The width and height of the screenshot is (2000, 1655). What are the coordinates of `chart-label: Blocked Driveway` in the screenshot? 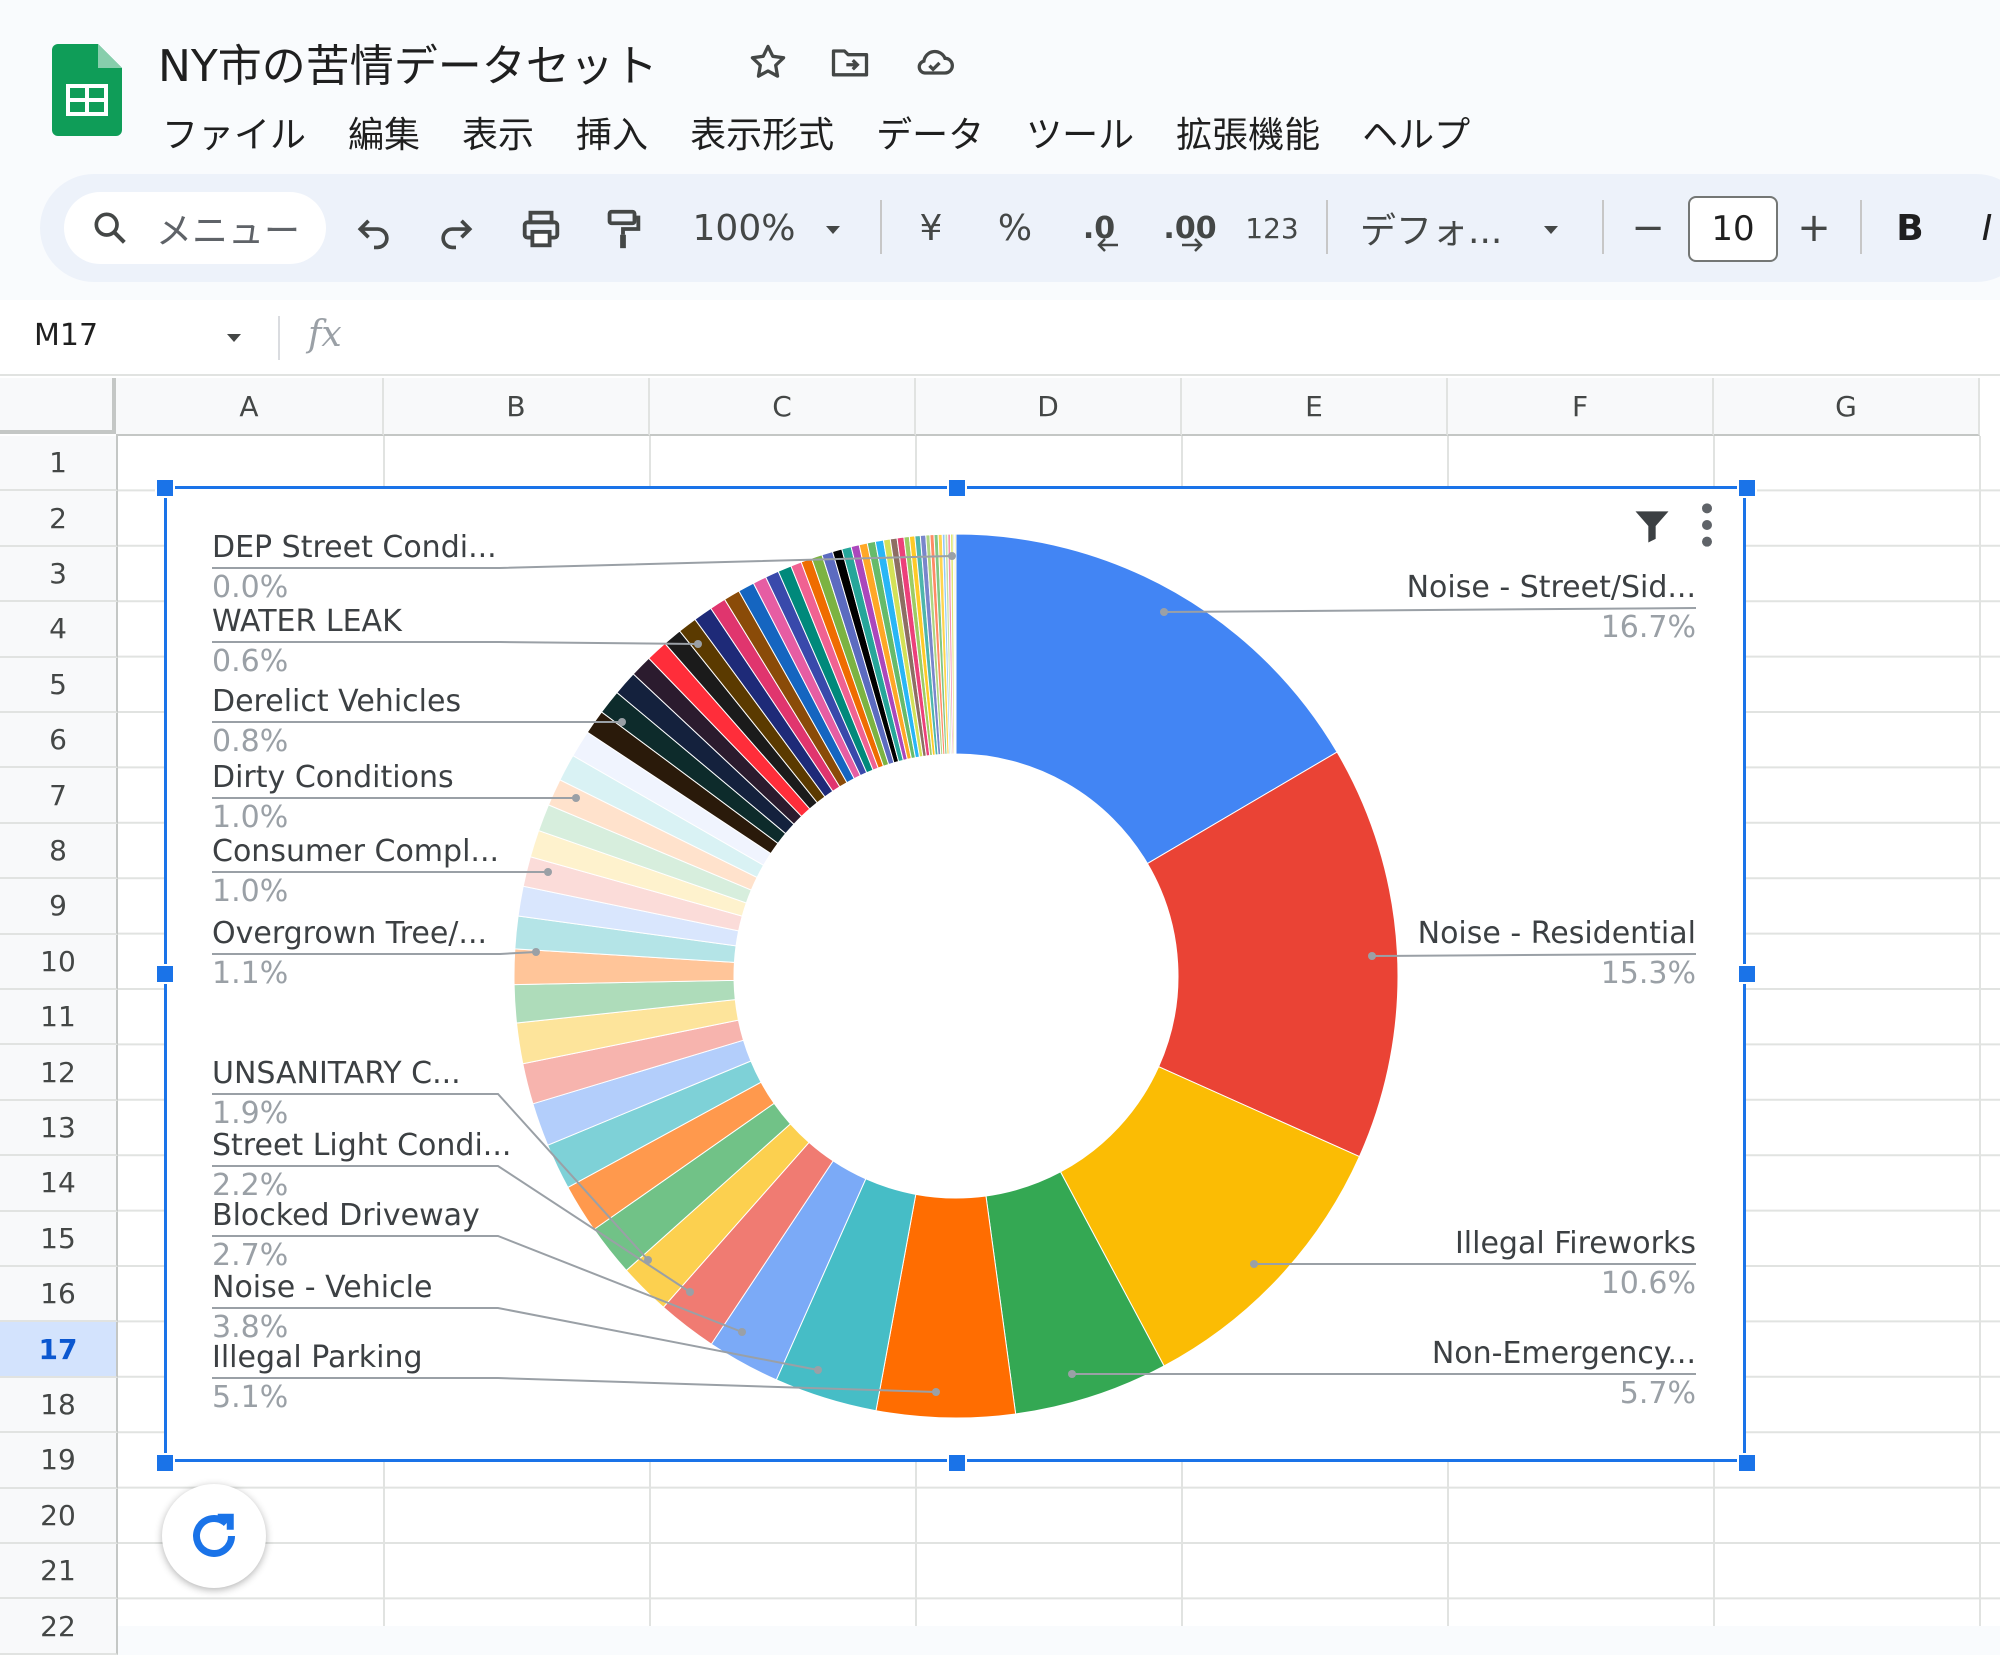 It's located at (346, 1215).